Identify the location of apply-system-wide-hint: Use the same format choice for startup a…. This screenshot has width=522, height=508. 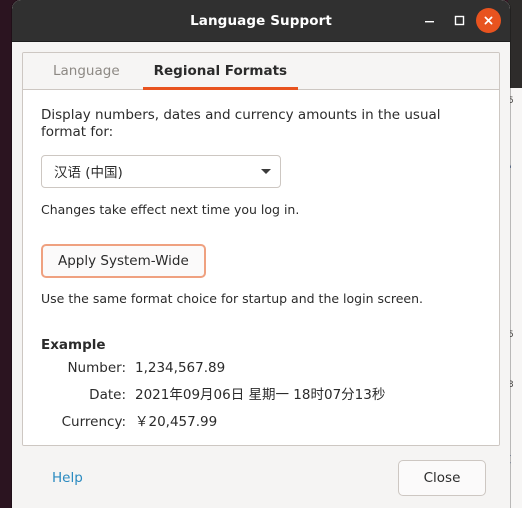
(232, 298).